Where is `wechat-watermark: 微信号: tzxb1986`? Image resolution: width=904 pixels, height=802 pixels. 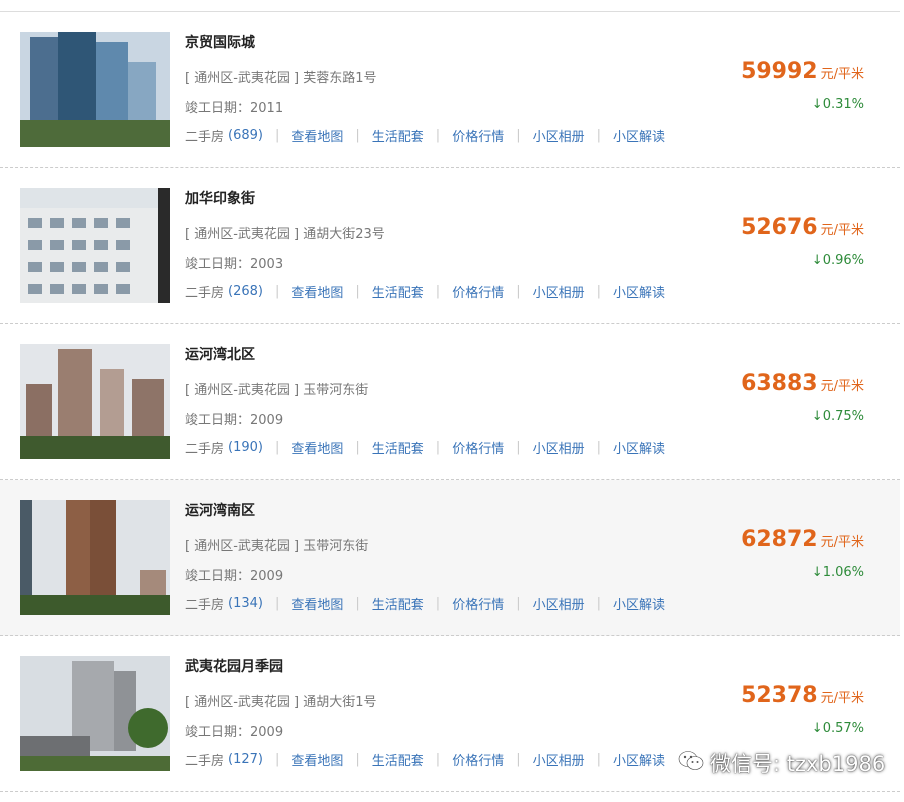
wechat-watermark: 微信号: tzxb1986 is located at coordinates (781, 763).